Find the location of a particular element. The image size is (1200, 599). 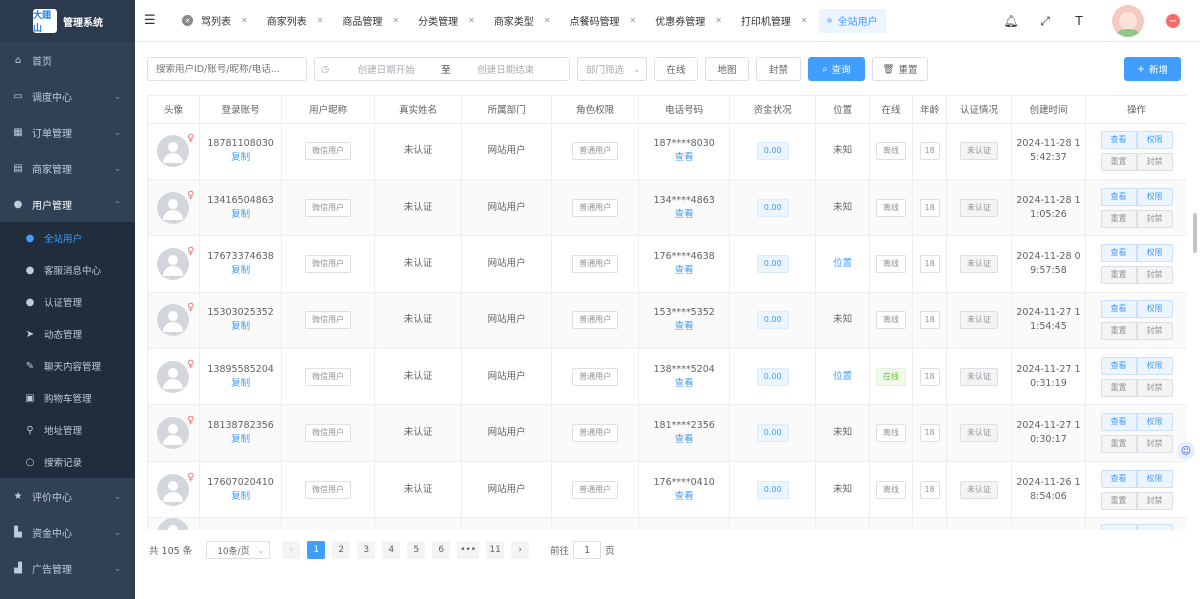

menu-orders: ▦ 订单管理 ⌄ is located at coordinates (67, 132).